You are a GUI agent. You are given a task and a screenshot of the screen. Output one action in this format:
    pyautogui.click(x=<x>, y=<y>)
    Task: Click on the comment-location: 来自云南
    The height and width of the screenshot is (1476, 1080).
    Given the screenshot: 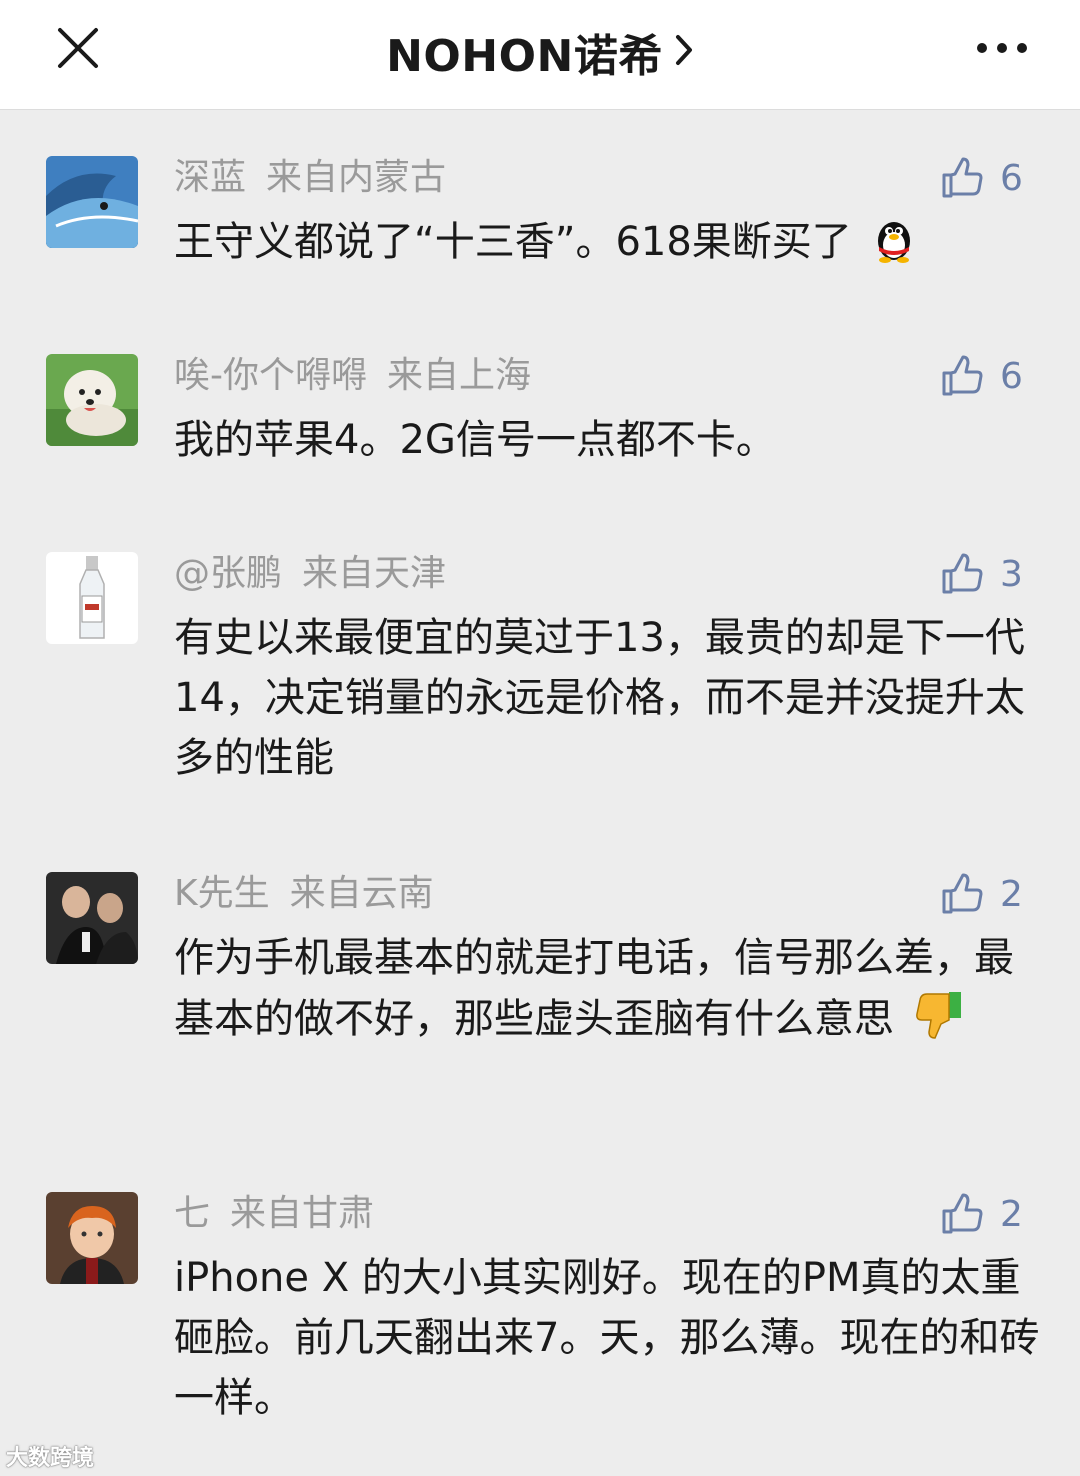 What is the action you would take?
    pyautogui.click(x=361, y=893)
    